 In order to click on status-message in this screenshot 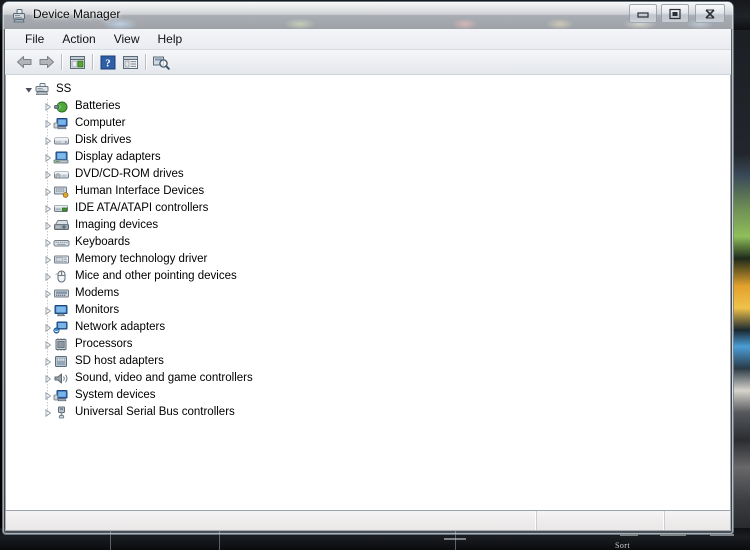, I will do `click(271, 520)`.